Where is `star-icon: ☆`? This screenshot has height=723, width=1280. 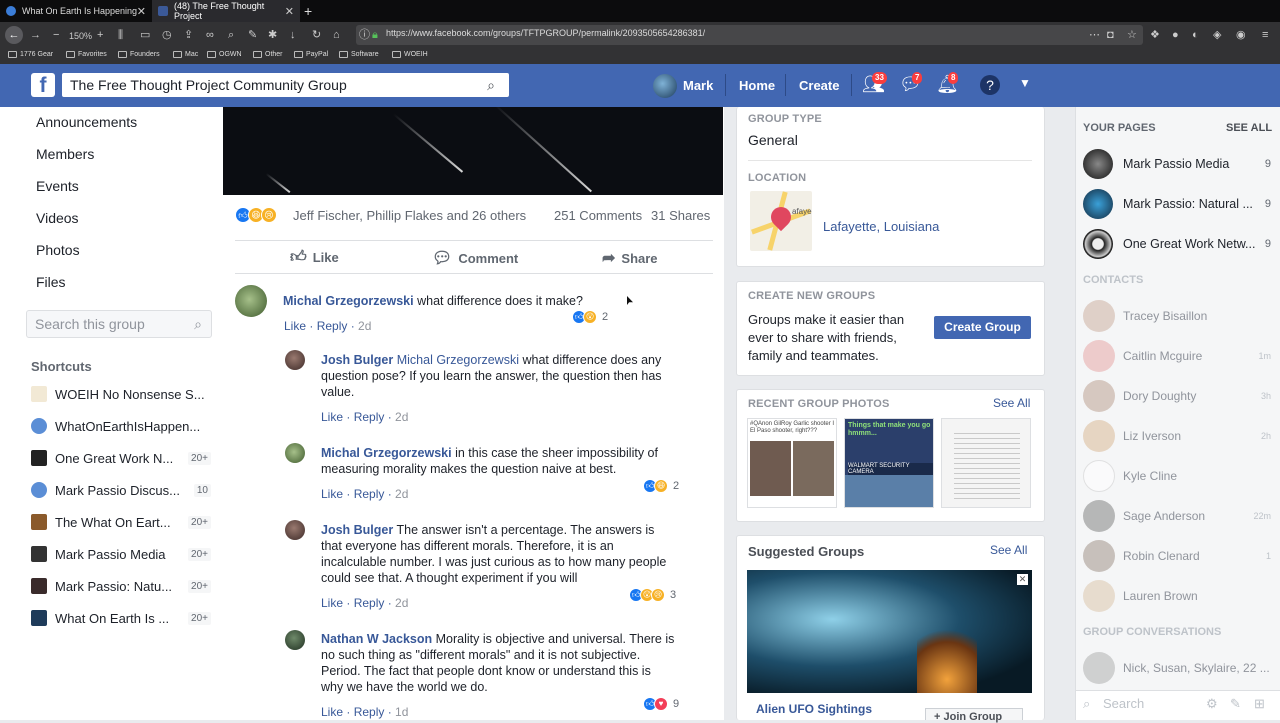
star-icon: ☆ is located at coordinates (1132, 35).